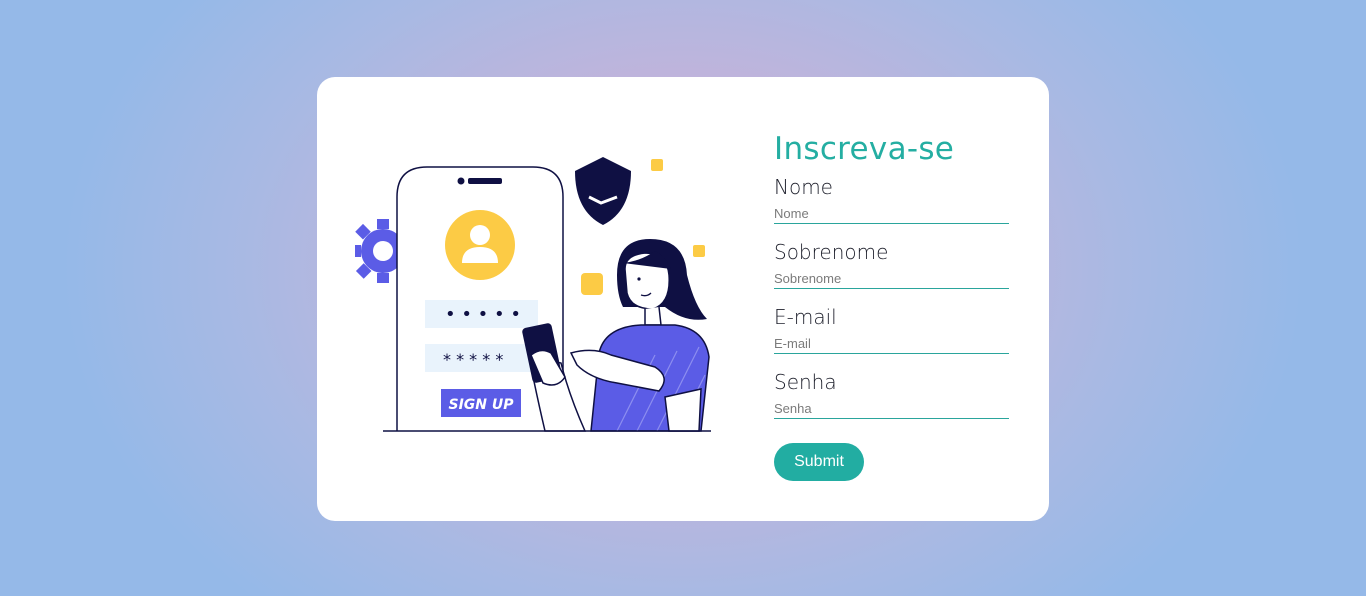 The height and width of the screenshot is (596, 1366). Describe the element at coordinates (891, 344) in the screenshot. I see `email-input` at that location.